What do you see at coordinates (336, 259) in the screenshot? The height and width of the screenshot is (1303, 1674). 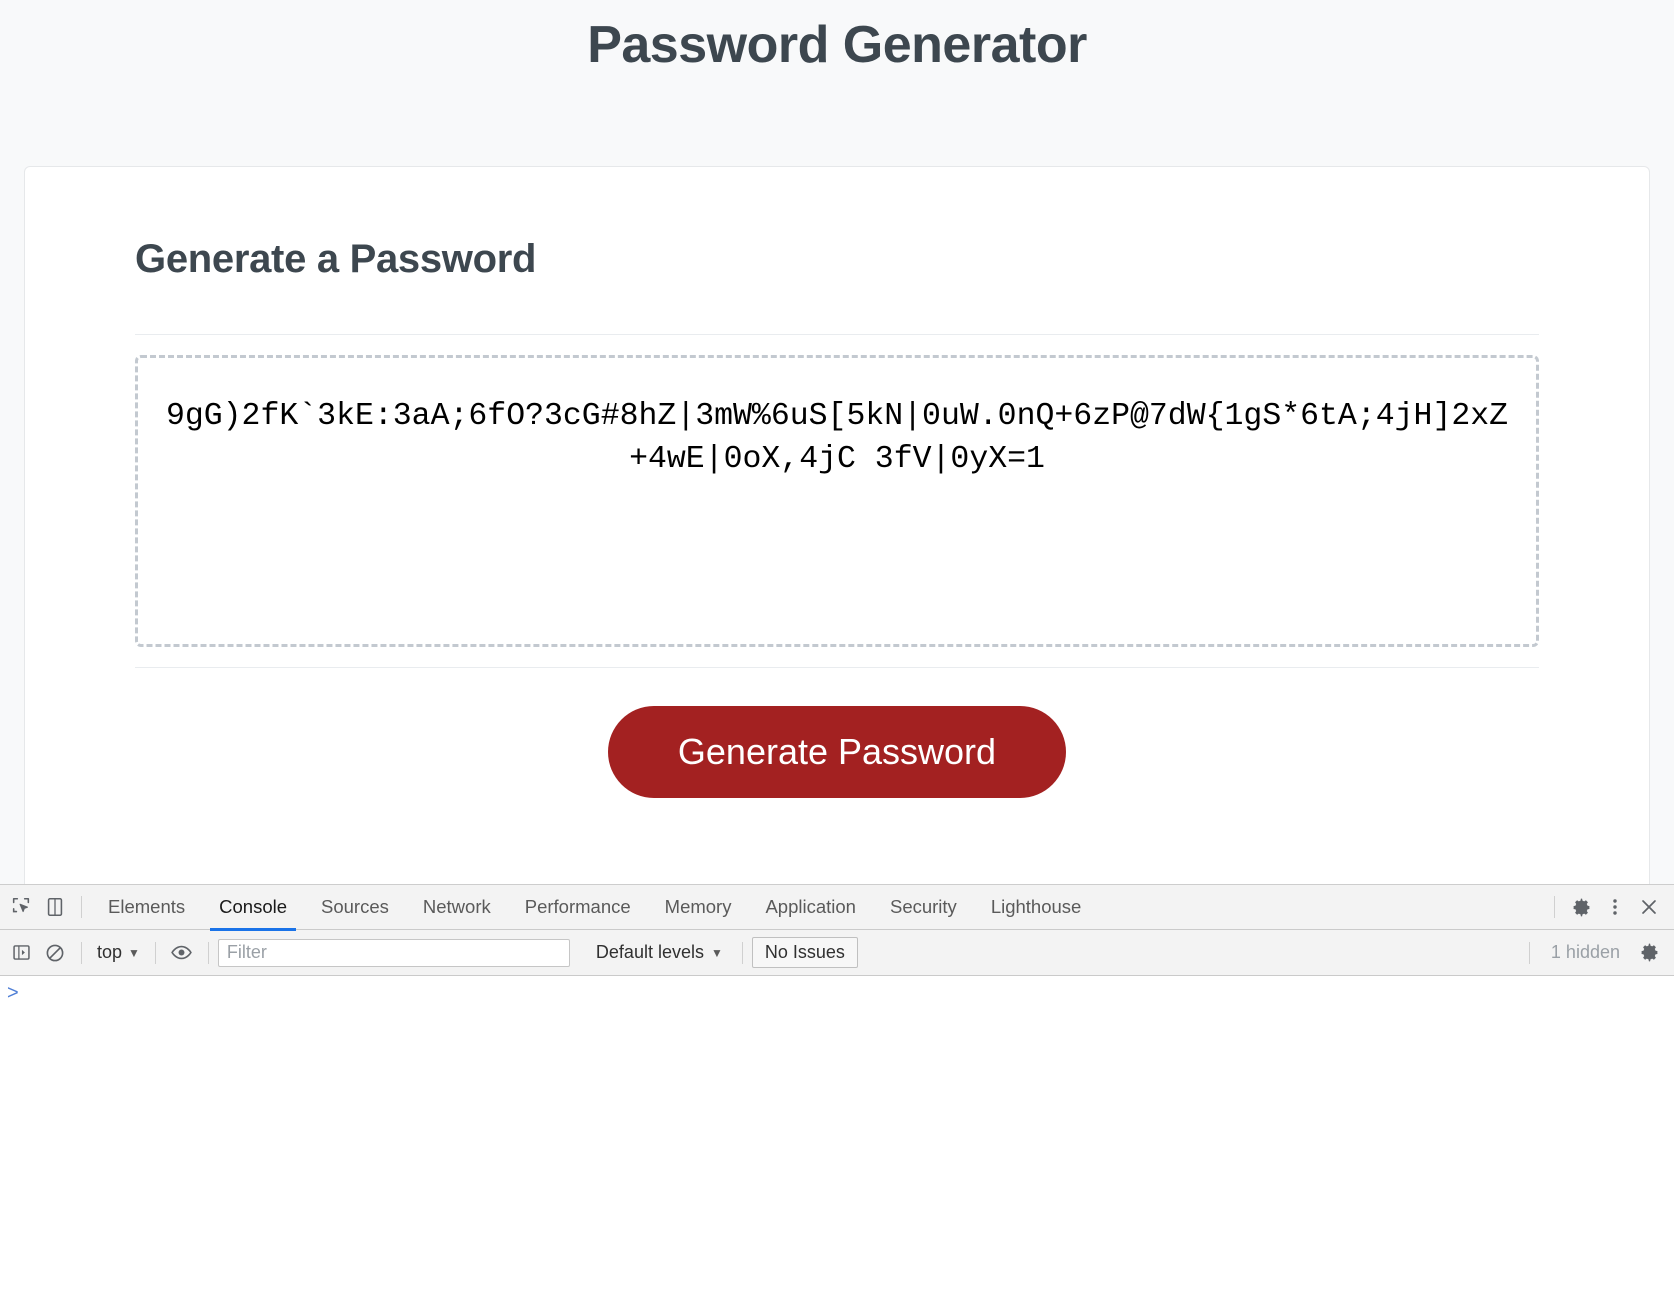 I see `card-heading: Generate a Password` at bounding box center [336, 259].